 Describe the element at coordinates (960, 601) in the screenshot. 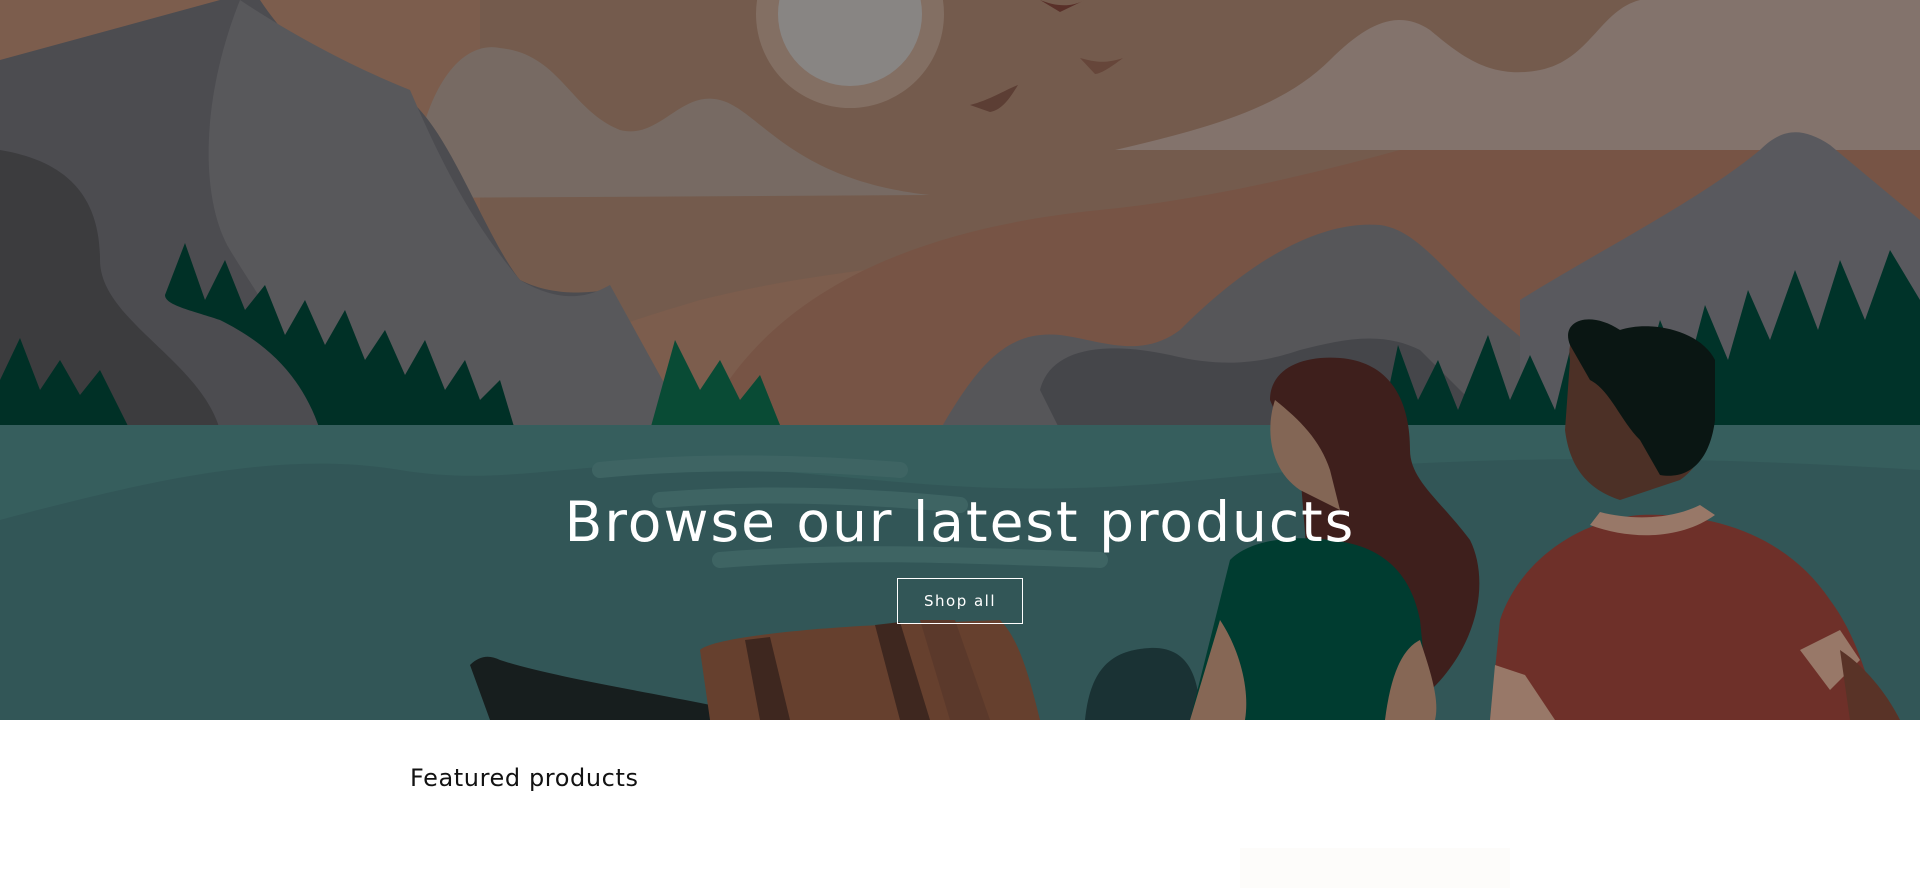

I see `shop-all-button: Shop all` at that location.